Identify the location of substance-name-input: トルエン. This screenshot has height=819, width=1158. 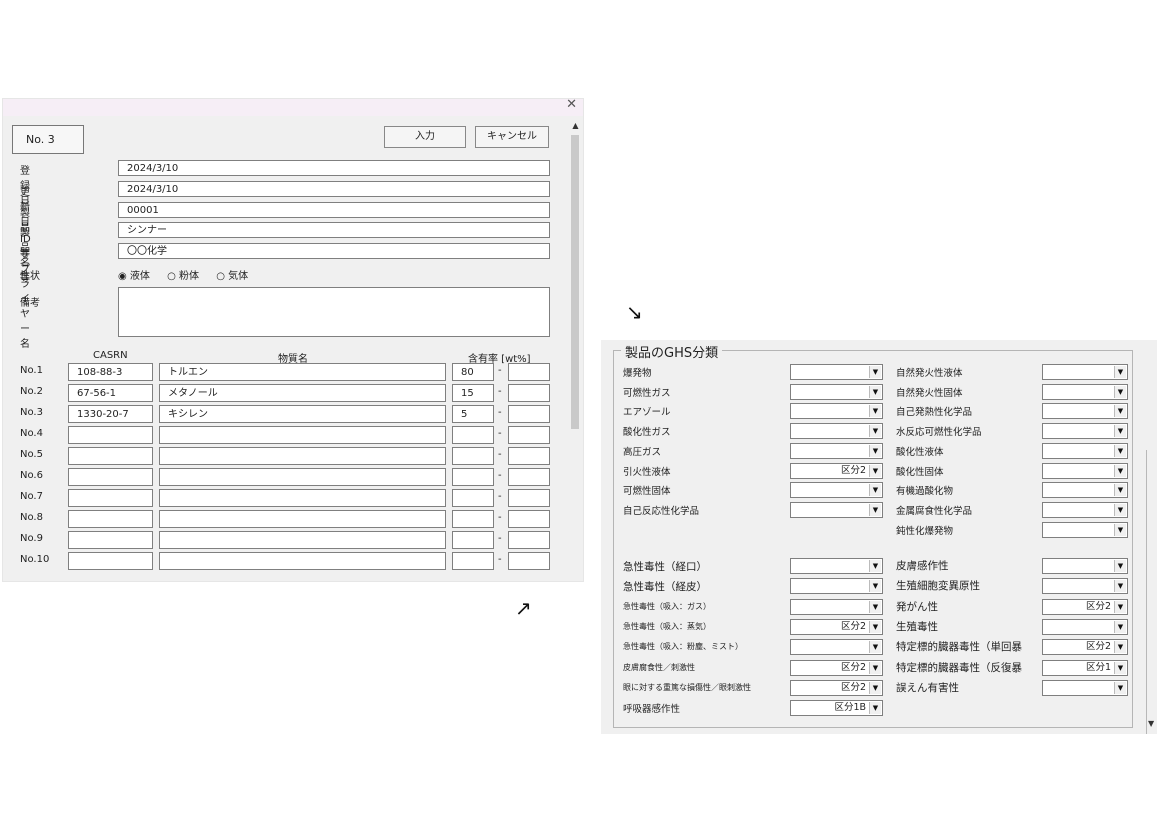
(302, 372).